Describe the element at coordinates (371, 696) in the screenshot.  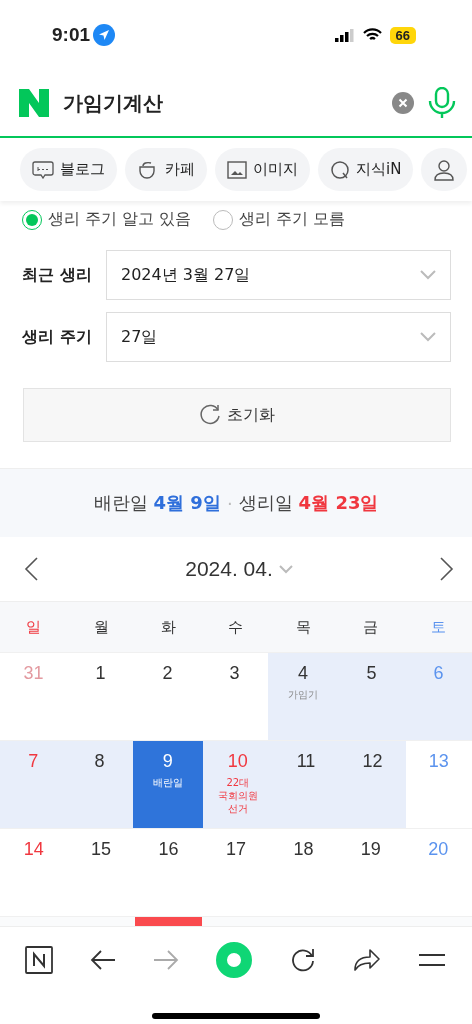
I see `calendar-day: 5` at that location.